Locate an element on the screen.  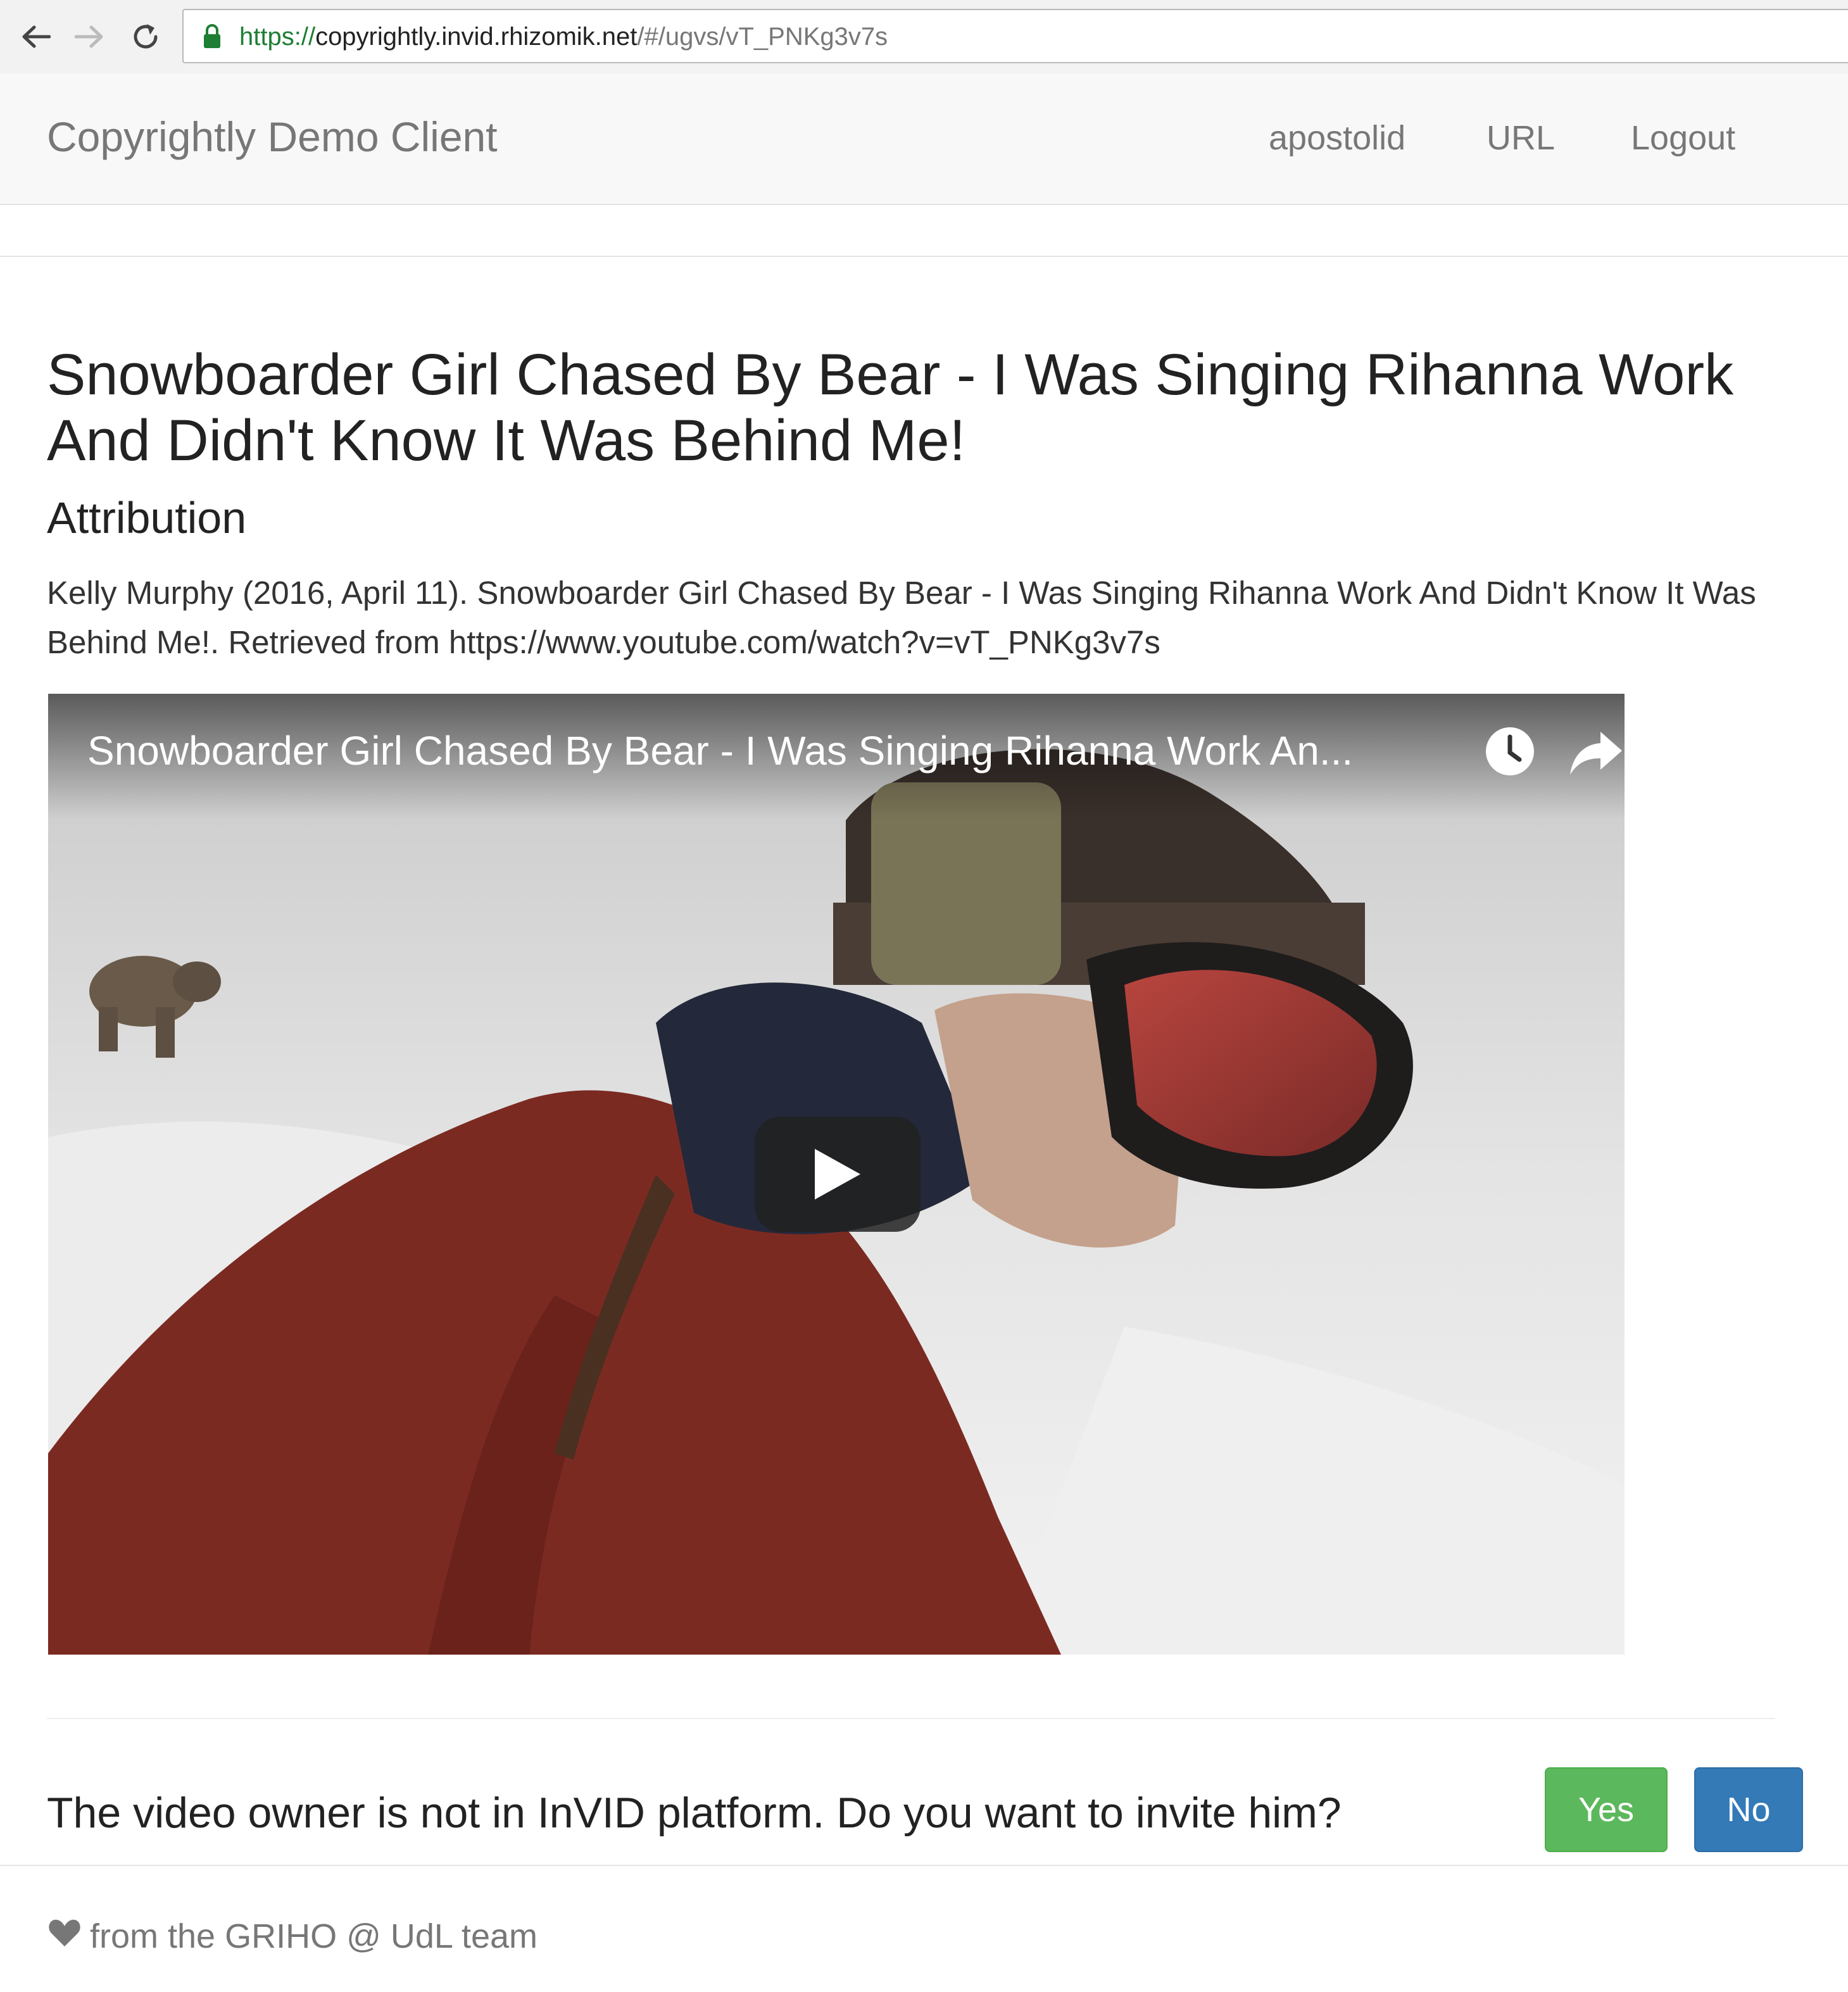
play-icon is located at coordinates (837, 1174).